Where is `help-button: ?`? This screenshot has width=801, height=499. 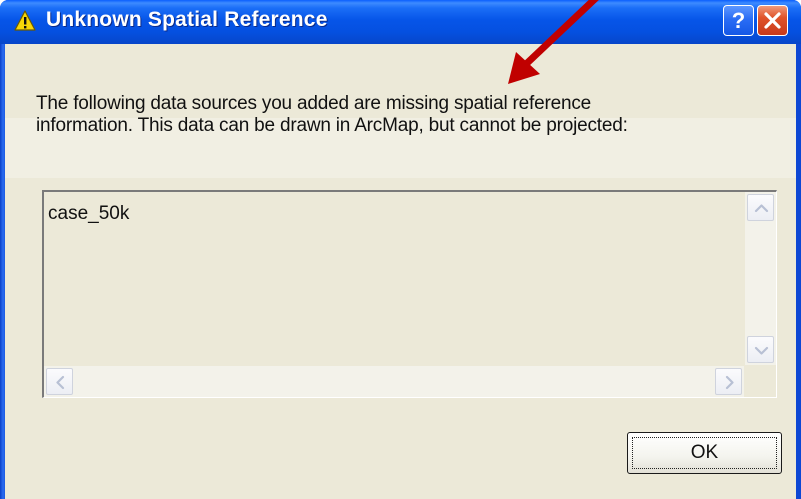
help-button: ? is located at coordinates (738, 20).